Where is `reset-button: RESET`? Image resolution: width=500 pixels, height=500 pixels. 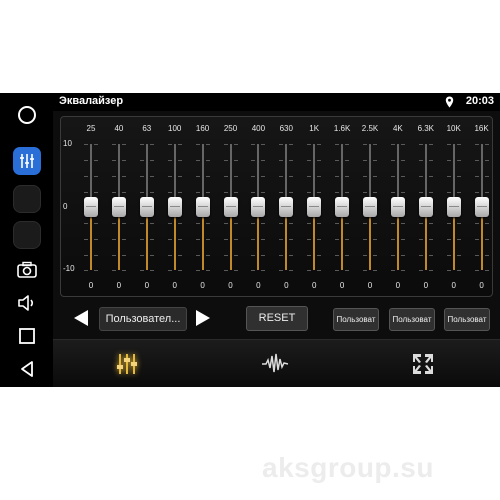 reset-button: RESET is located at coordinates (277, 318).